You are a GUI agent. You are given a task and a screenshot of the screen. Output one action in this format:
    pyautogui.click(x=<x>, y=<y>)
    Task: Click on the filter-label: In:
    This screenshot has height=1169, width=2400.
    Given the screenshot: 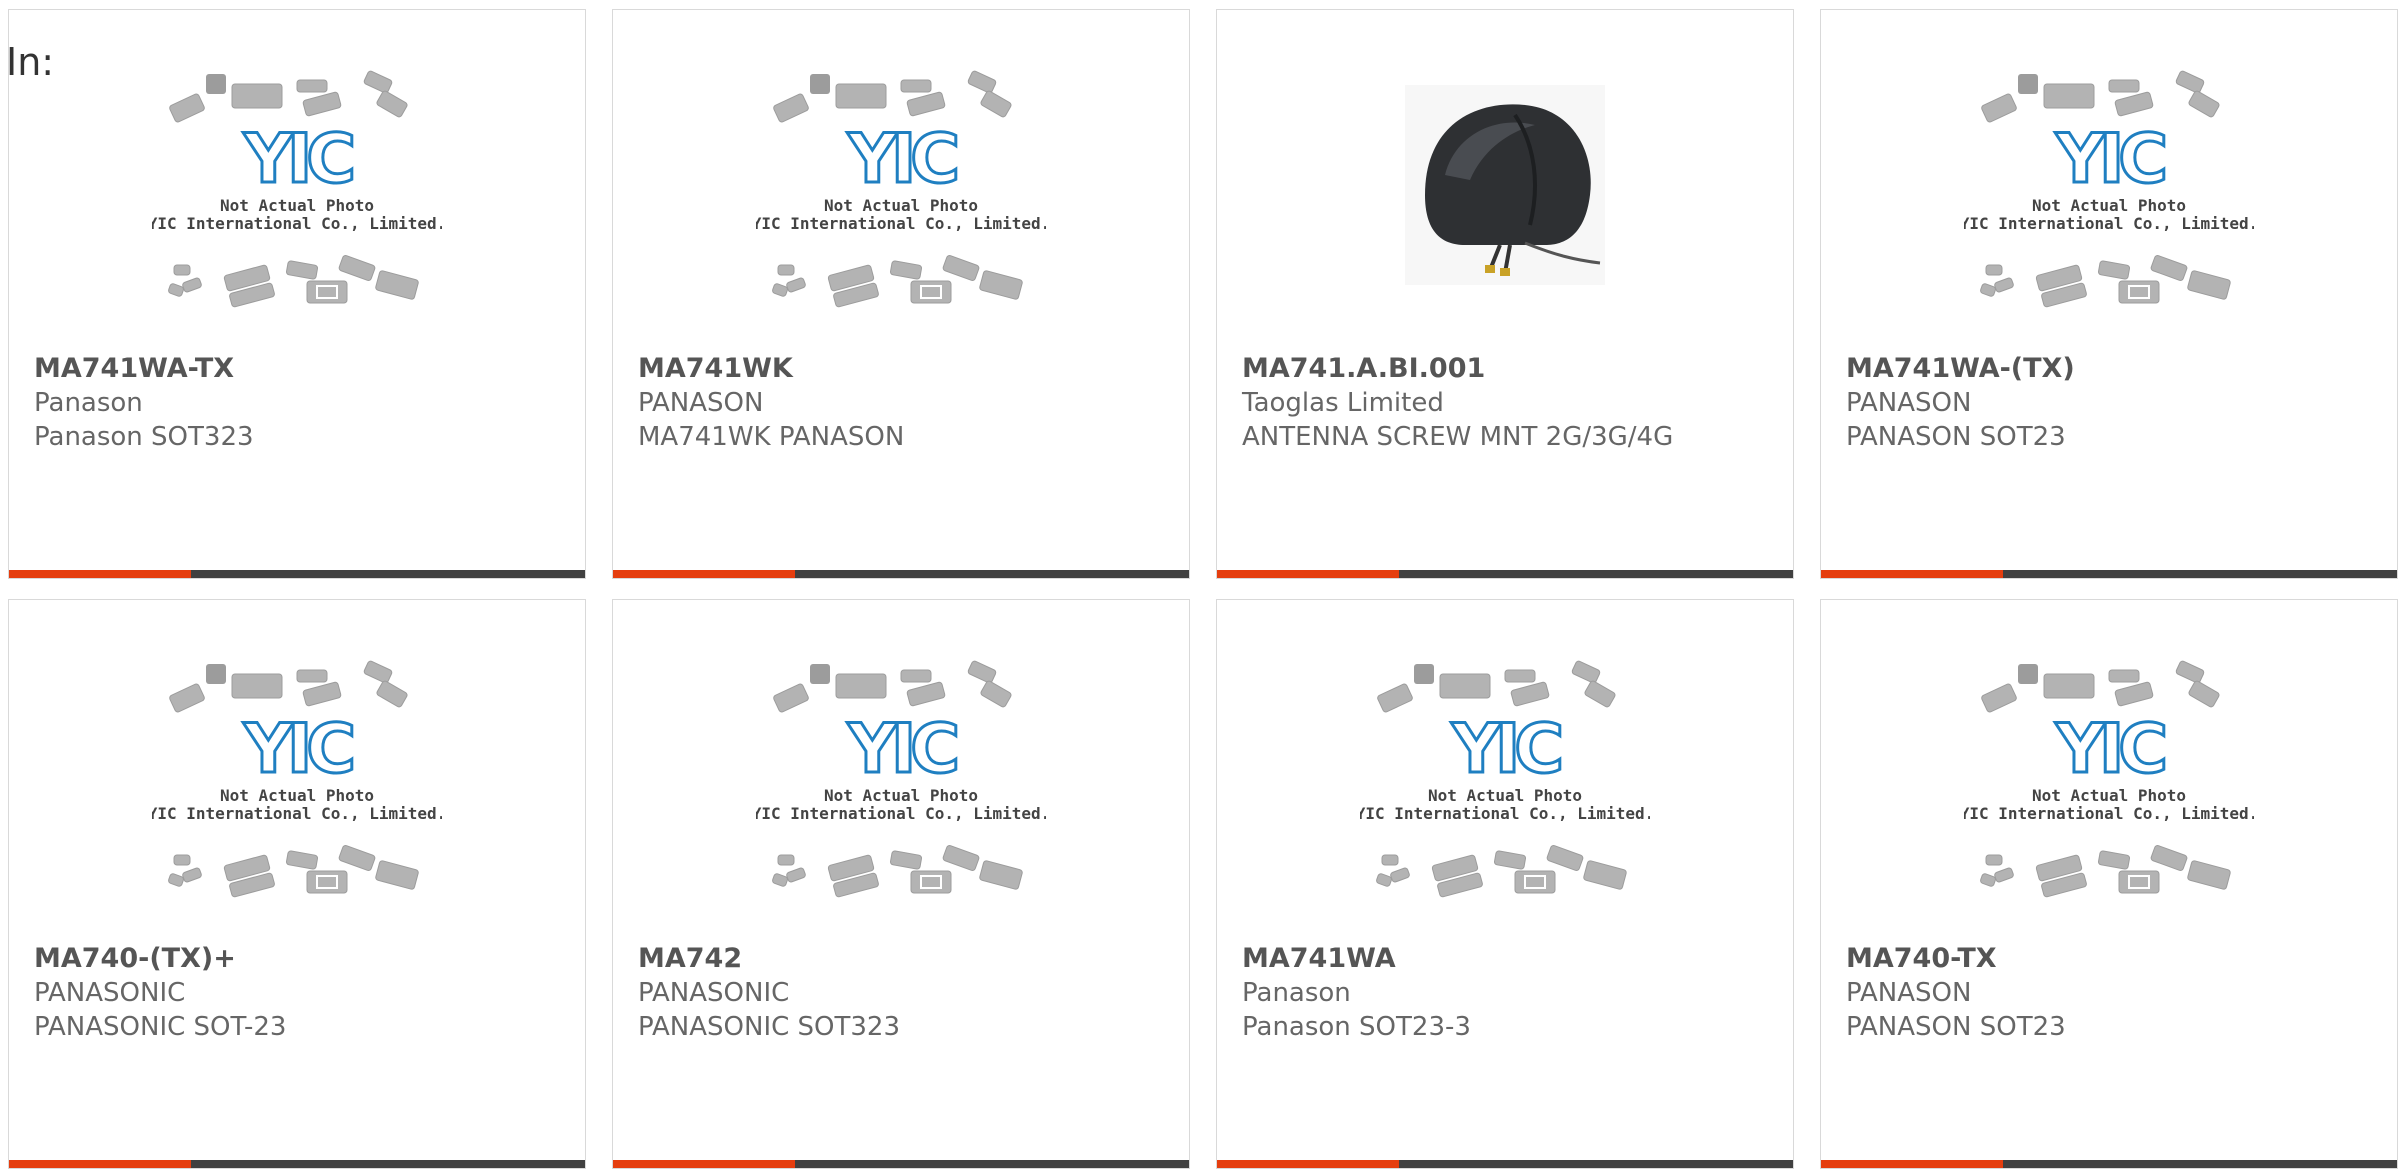 What is the action you would take?
    pyautogui.click(x=30, y=62)
    